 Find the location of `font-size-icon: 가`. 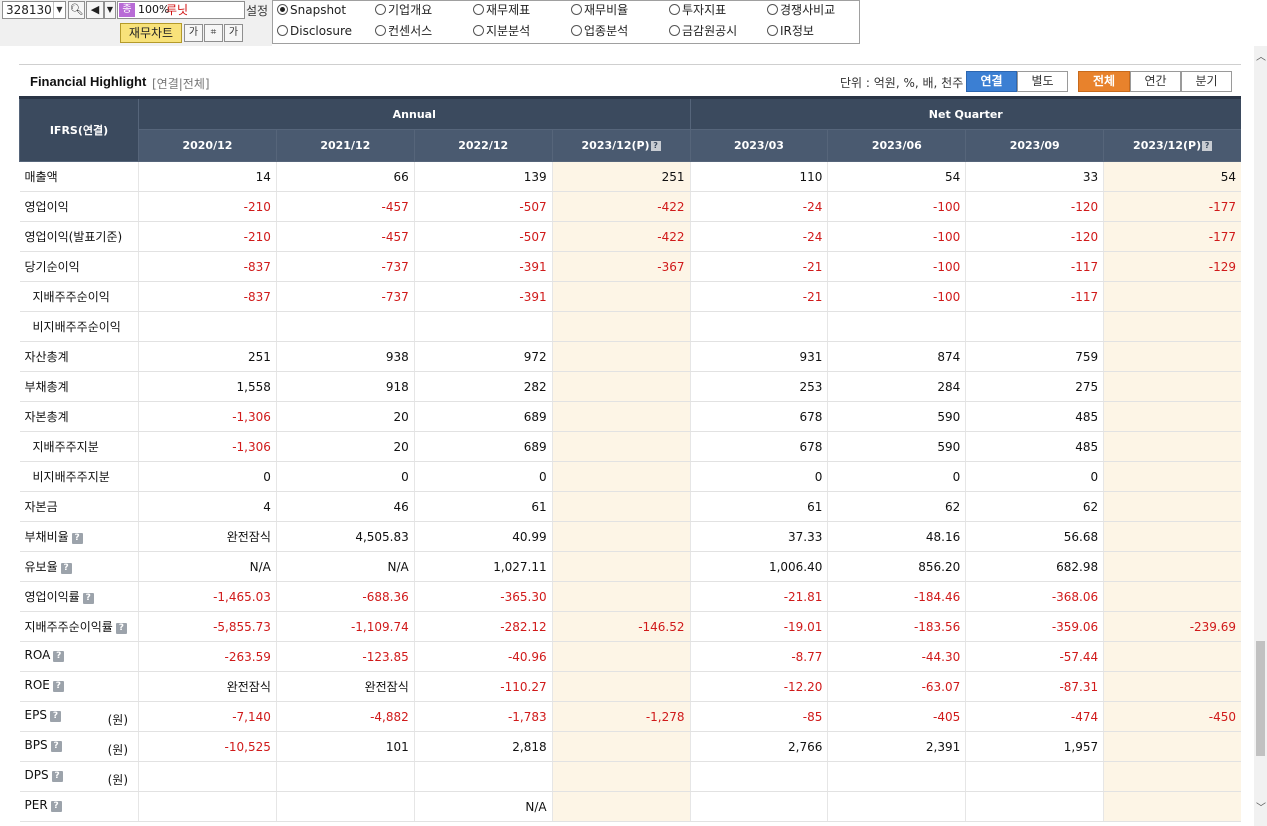

font-size-icon: 가 is located at coordinates (193, 33).